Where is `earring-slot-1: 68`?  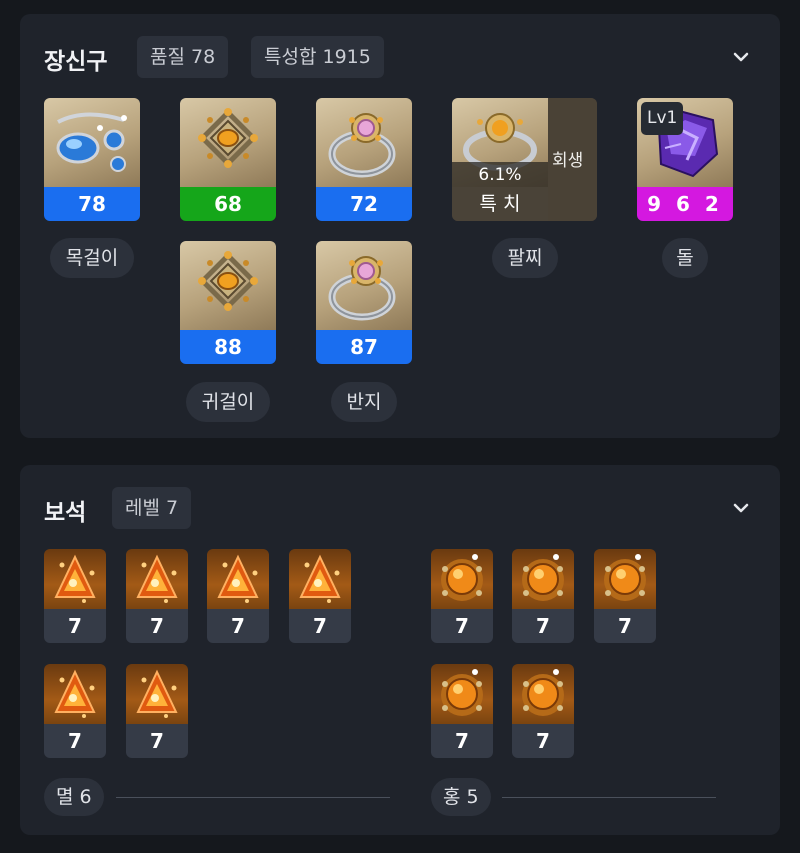 earring-slot-1: 68 is located at coordinates (228, 159).